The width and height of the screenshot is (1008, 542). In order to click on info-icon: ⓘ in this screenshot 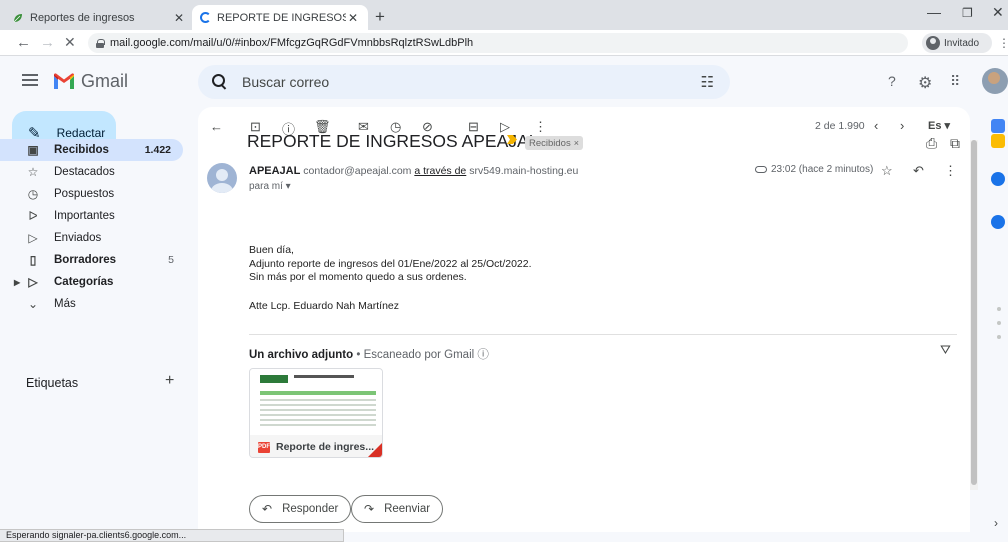, I will do `click(483, 355)`.